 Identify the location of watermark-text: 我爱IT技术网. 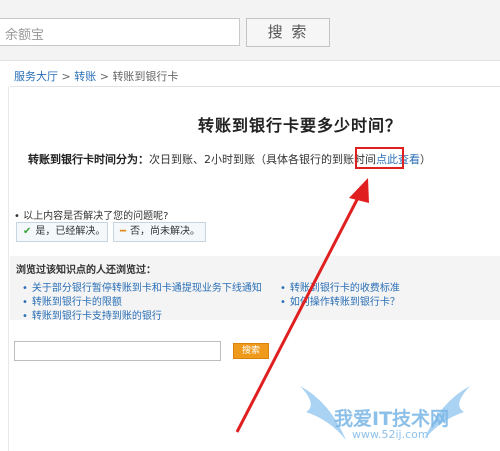
(392, 419).